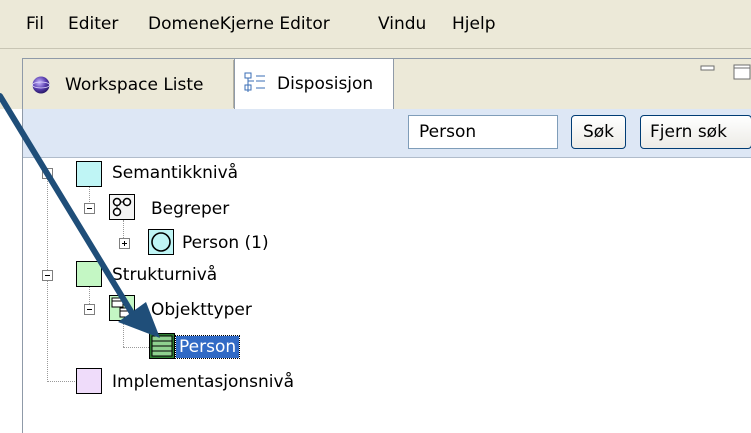  What do you see at coordinates (203, 382) in the screenshot?
I see `tree-node-implementasjonsniva: Implementasjonsnivå` at bounding box center [203, 382].